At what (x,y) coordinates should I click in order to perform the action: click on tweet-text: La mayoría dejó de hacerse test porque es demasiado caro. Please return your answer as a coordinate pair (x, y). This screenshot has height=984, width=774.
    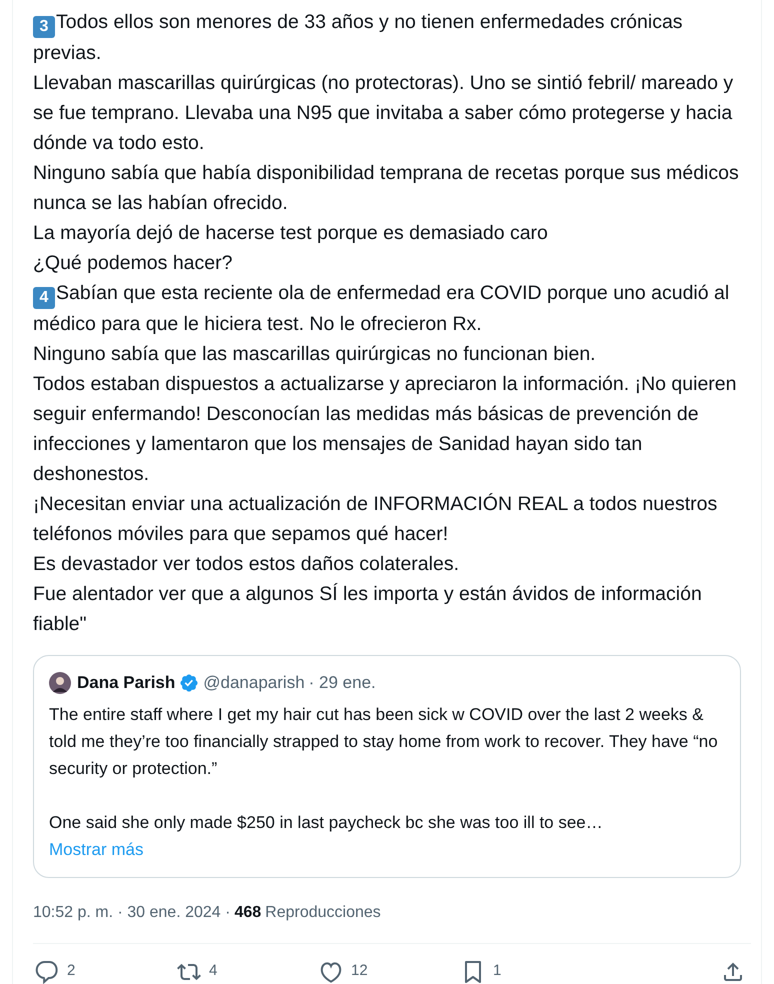
    Looking at the image, I should click on (291, 233).